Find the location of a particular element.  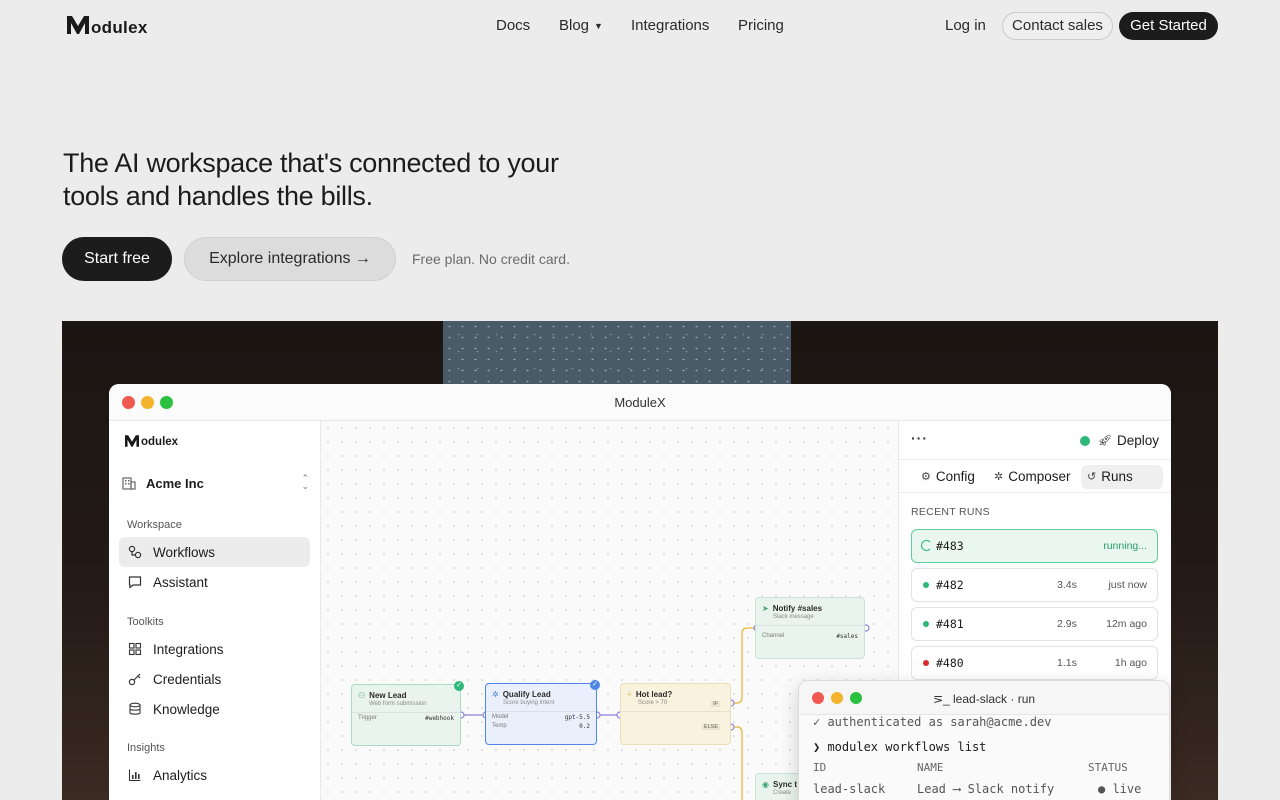

node-subtitle: Slack message is located at coordinates (793, 617).